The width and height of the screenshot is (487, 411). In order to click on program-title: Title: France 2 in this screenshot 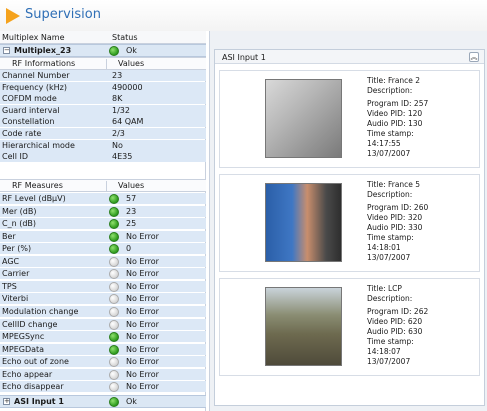, I will do `click(394, 80)`.